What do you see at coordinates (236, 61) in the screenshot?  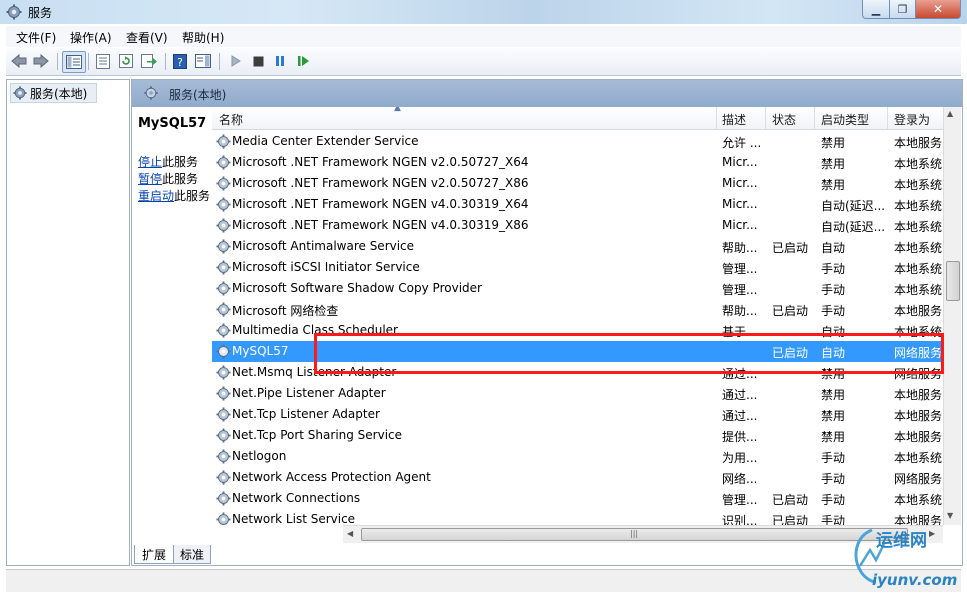 I see `start-service-button` at bounding box center [236, 61].